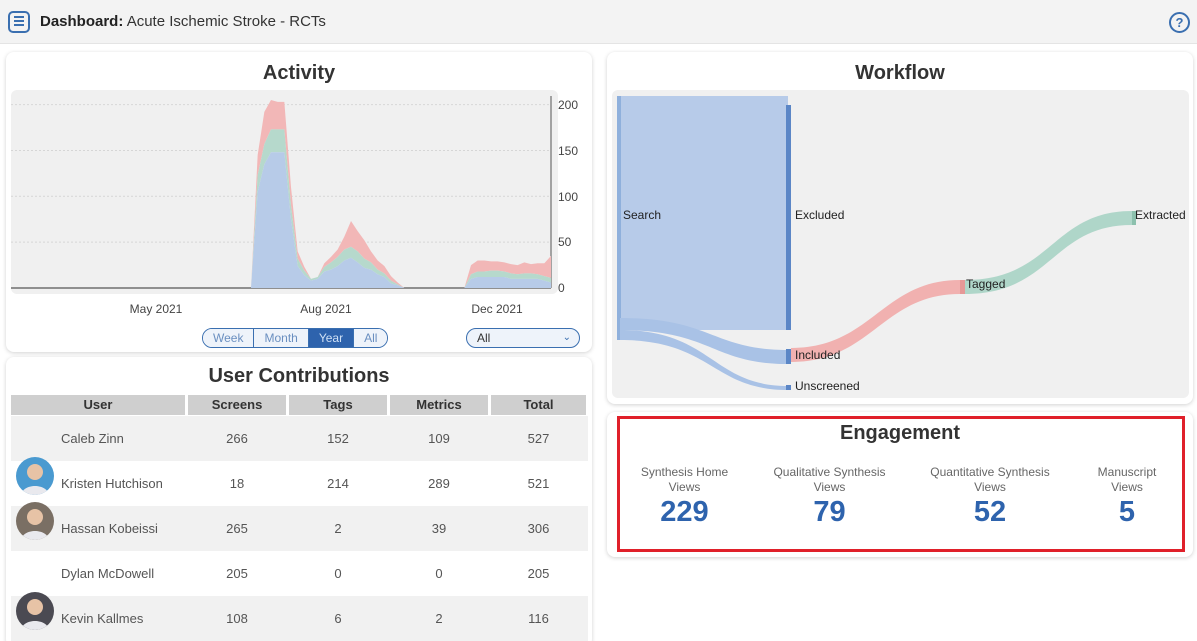  I want to click on dashboard-label: Dashboard:, so click(82, 21).